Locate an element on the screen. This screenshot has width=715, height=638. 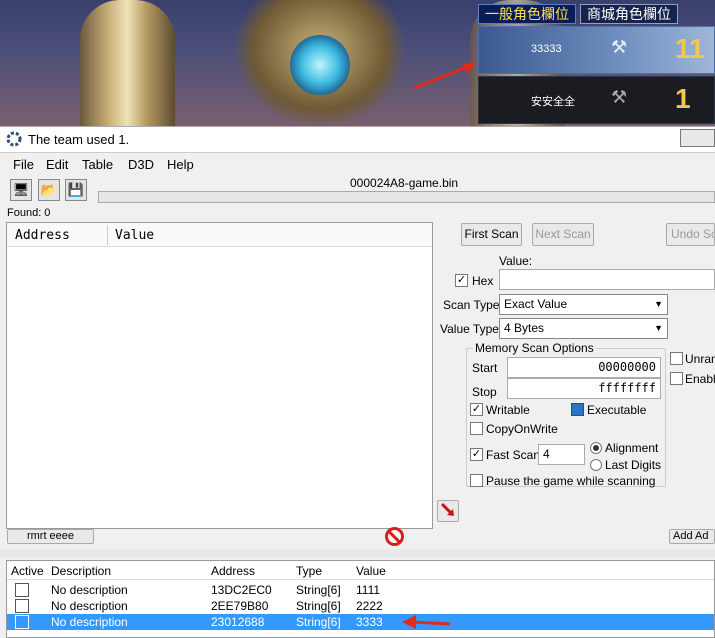
character-level: 11 is located at coordinates (690, 48).